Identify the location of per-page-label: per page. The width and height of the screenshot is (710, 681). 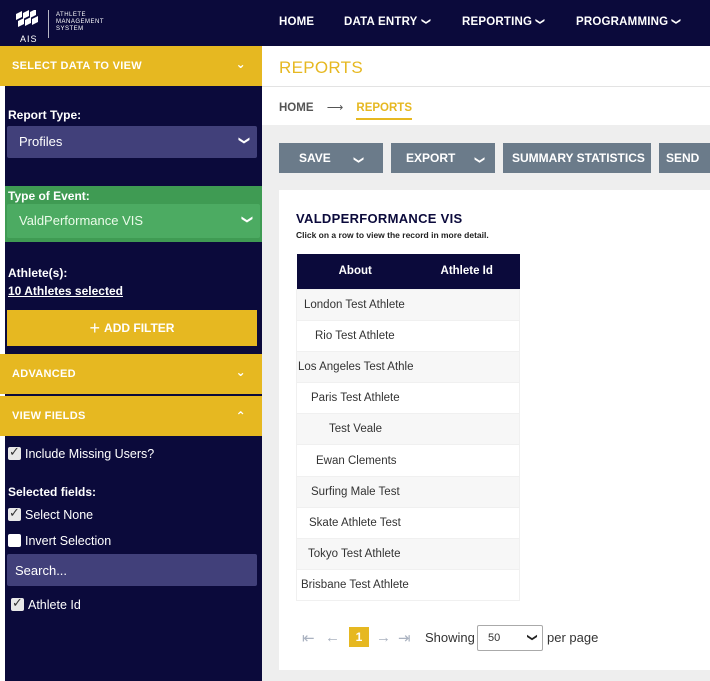
(573, 637).